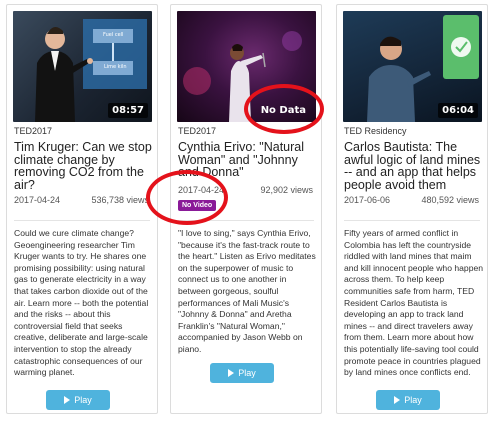  I want to click on duration-badge: 08:57, so click(128, 110).